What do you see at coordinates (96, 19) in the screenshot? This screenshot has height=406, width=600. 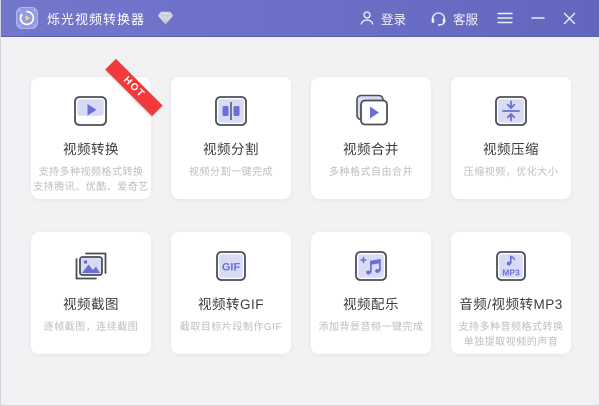 I see `app-title: 烁光视频转换器` at bounding box center [96, 19].